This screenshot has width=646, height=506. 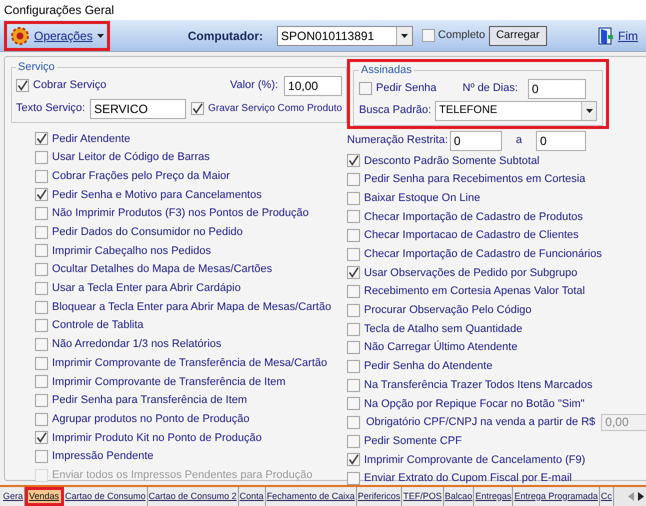 I want to click on value-label: Valor (%):, so click(x=254, y=86).